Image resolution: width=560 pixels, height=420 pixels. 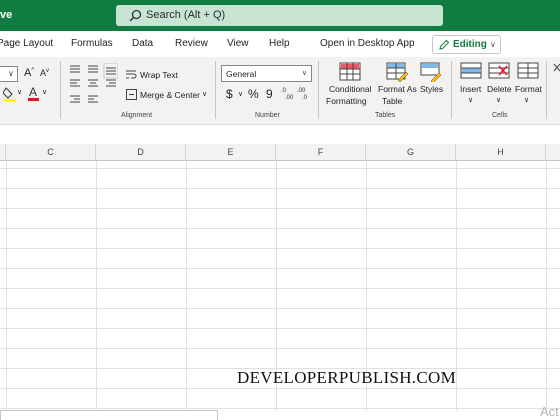 What do you see at coordinates (528, 89) in the screenshot?
I see `format-button: Format` at bounding box center [528, 89].